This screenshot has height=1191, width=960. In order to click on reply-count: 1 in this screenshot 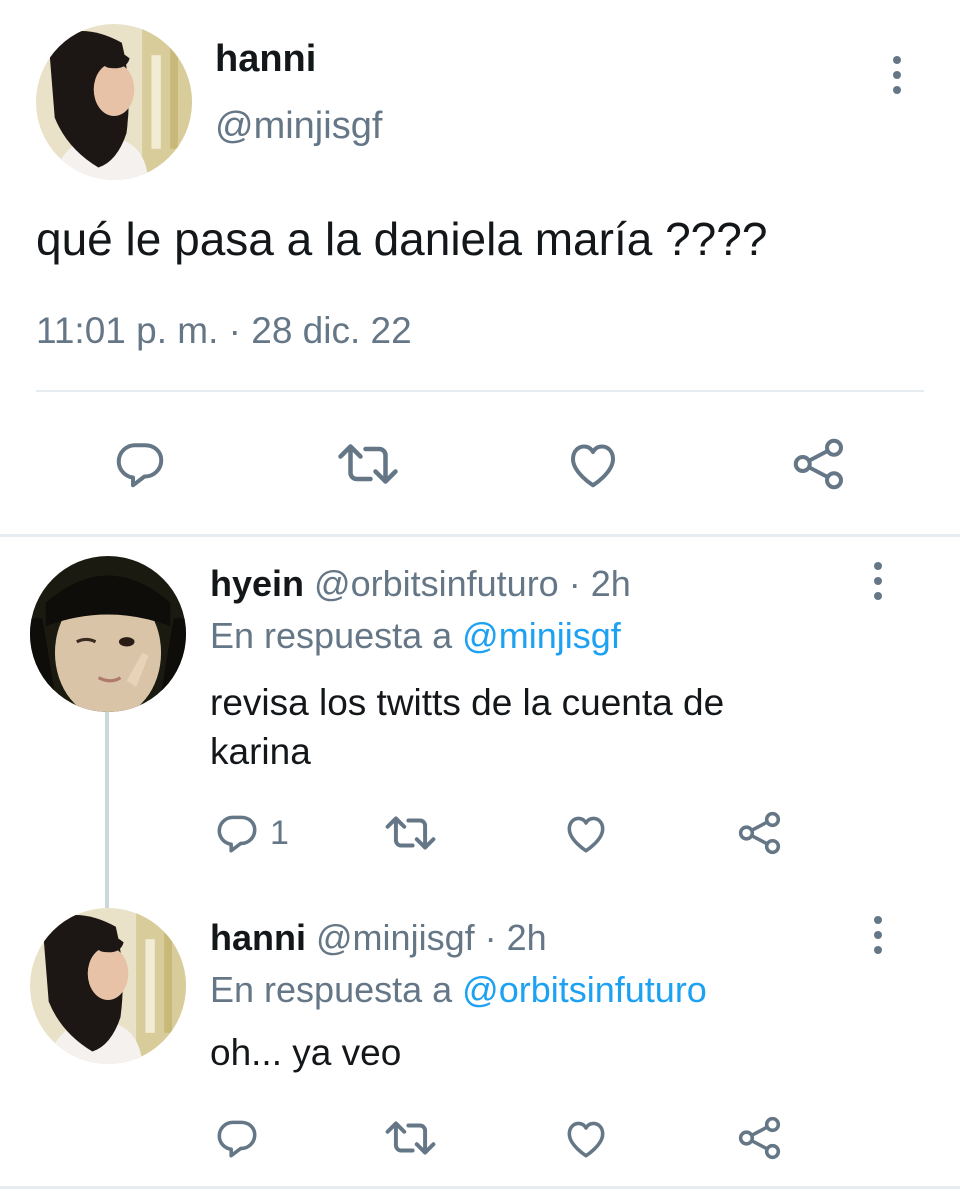, I will do `click(279, 832)`.